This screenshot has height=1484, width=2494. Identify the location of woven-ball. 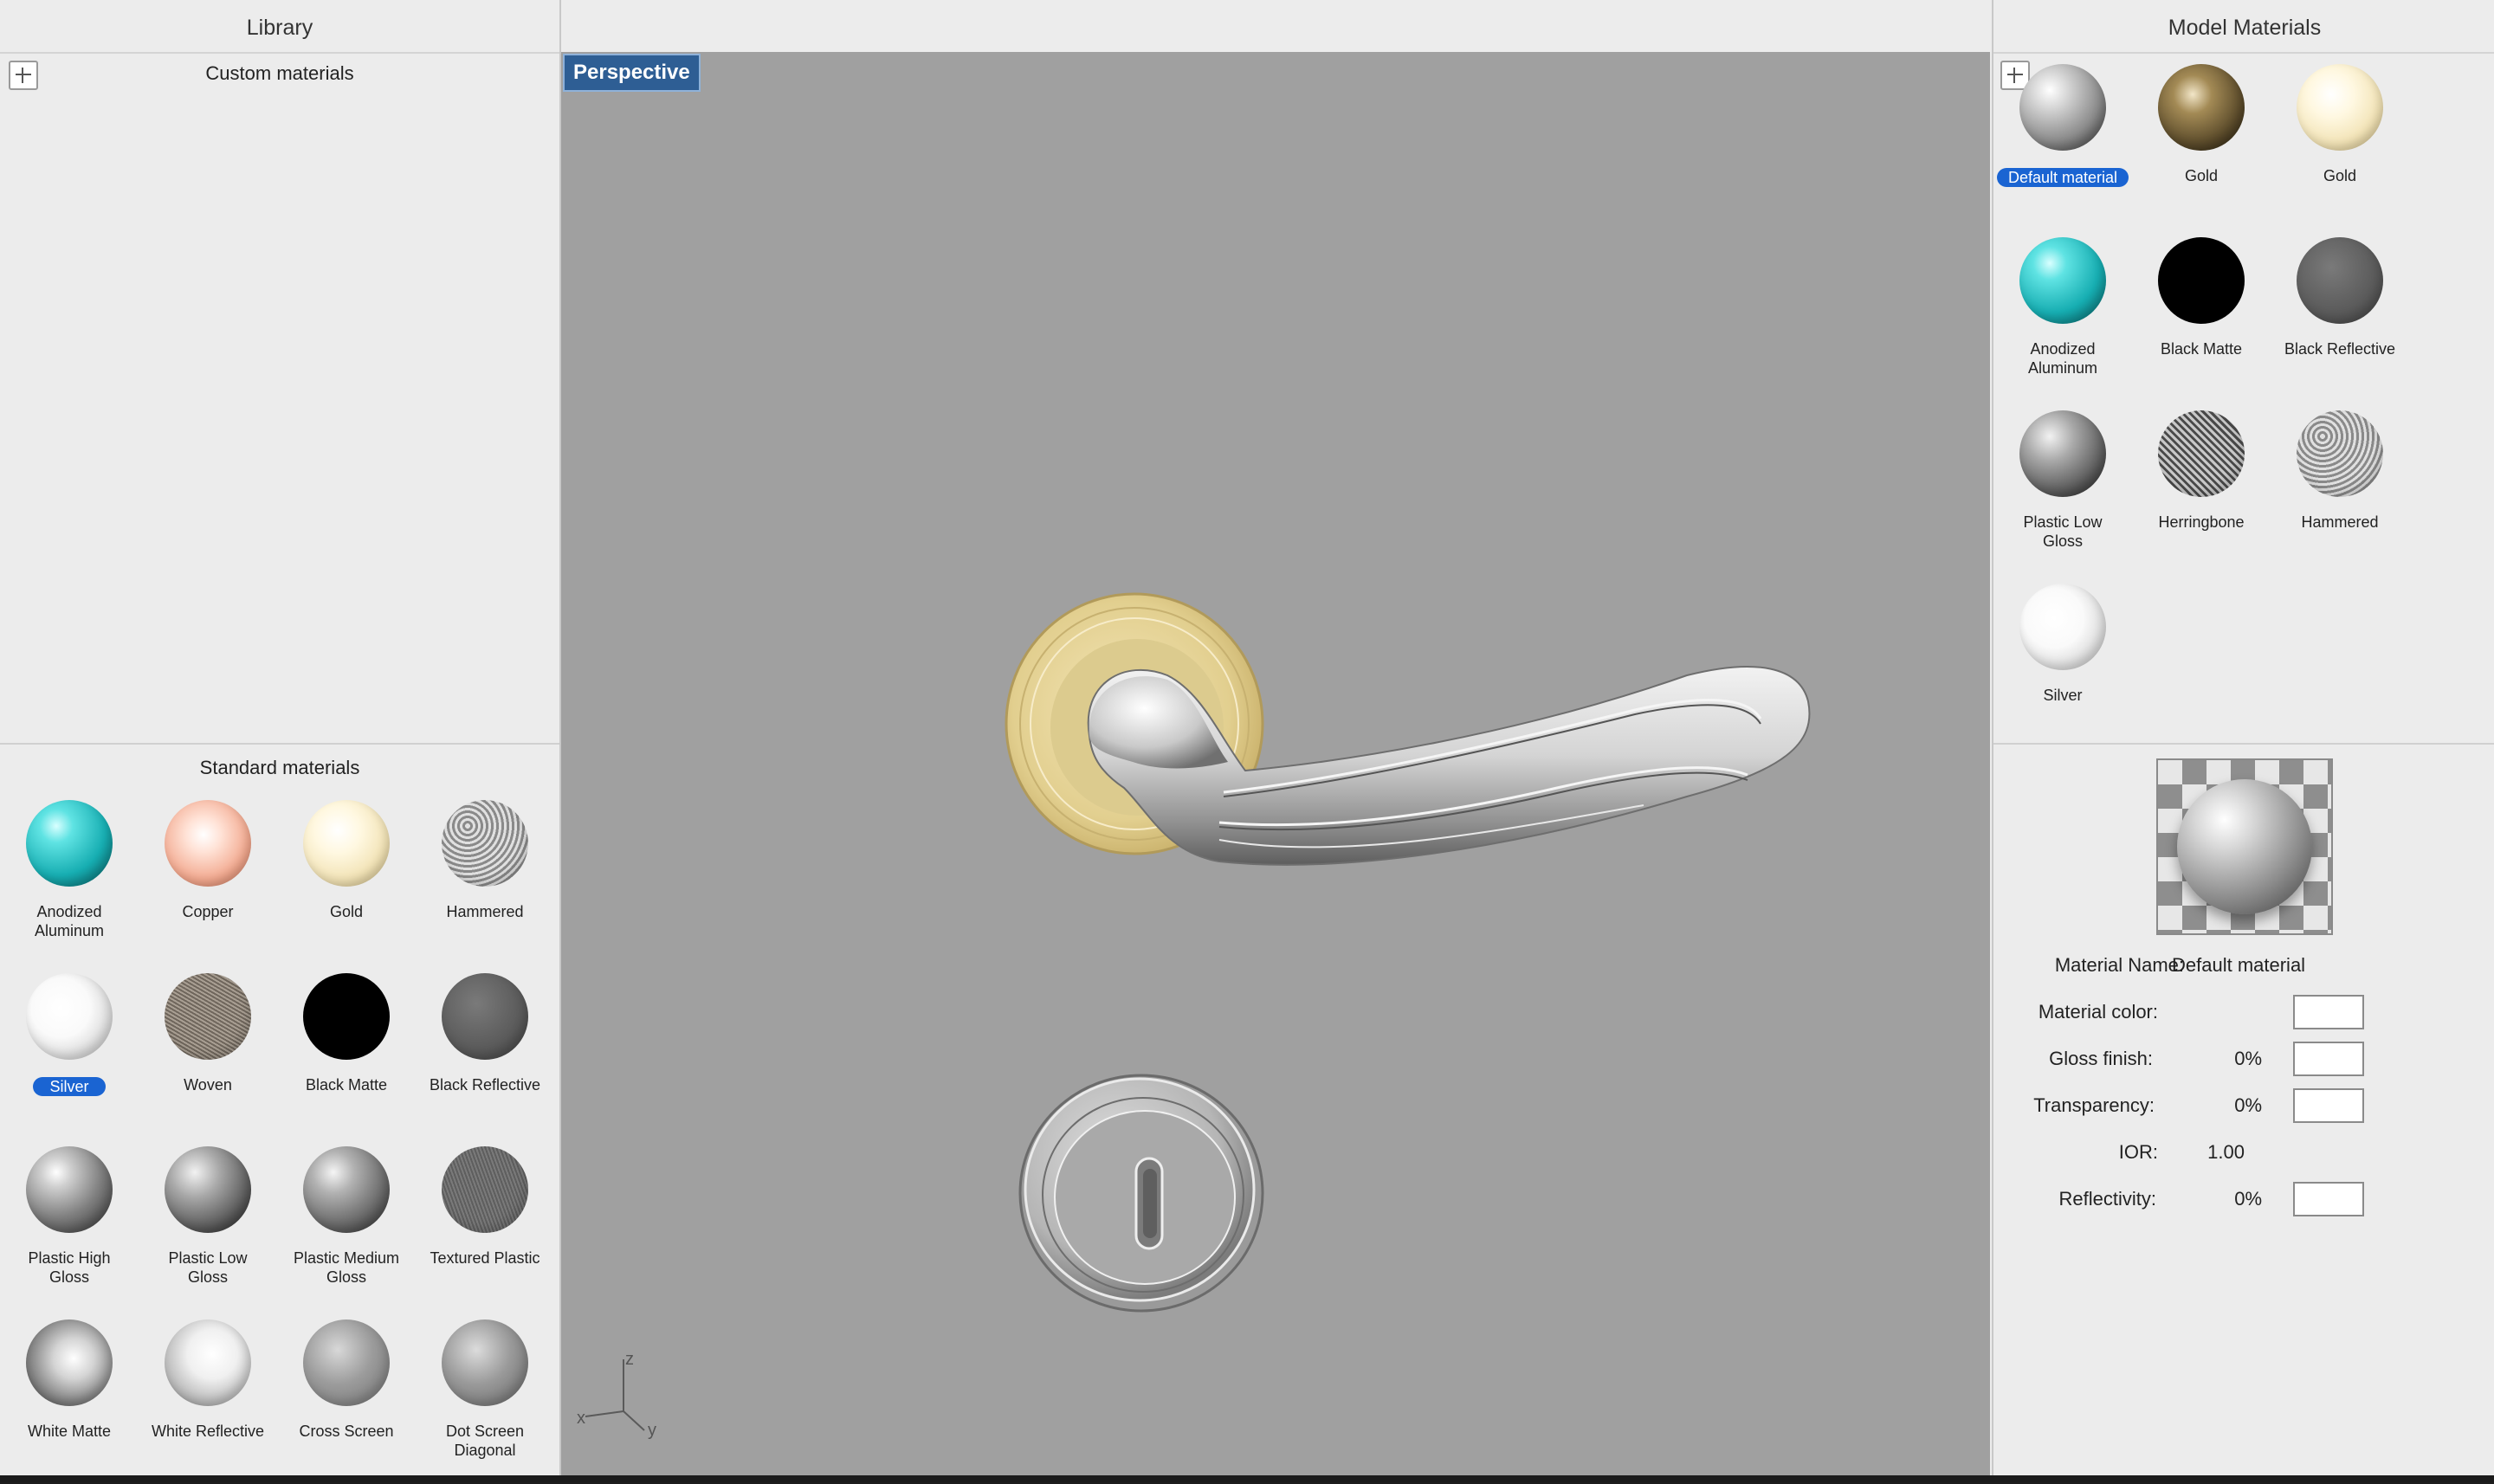
(208, 1016).